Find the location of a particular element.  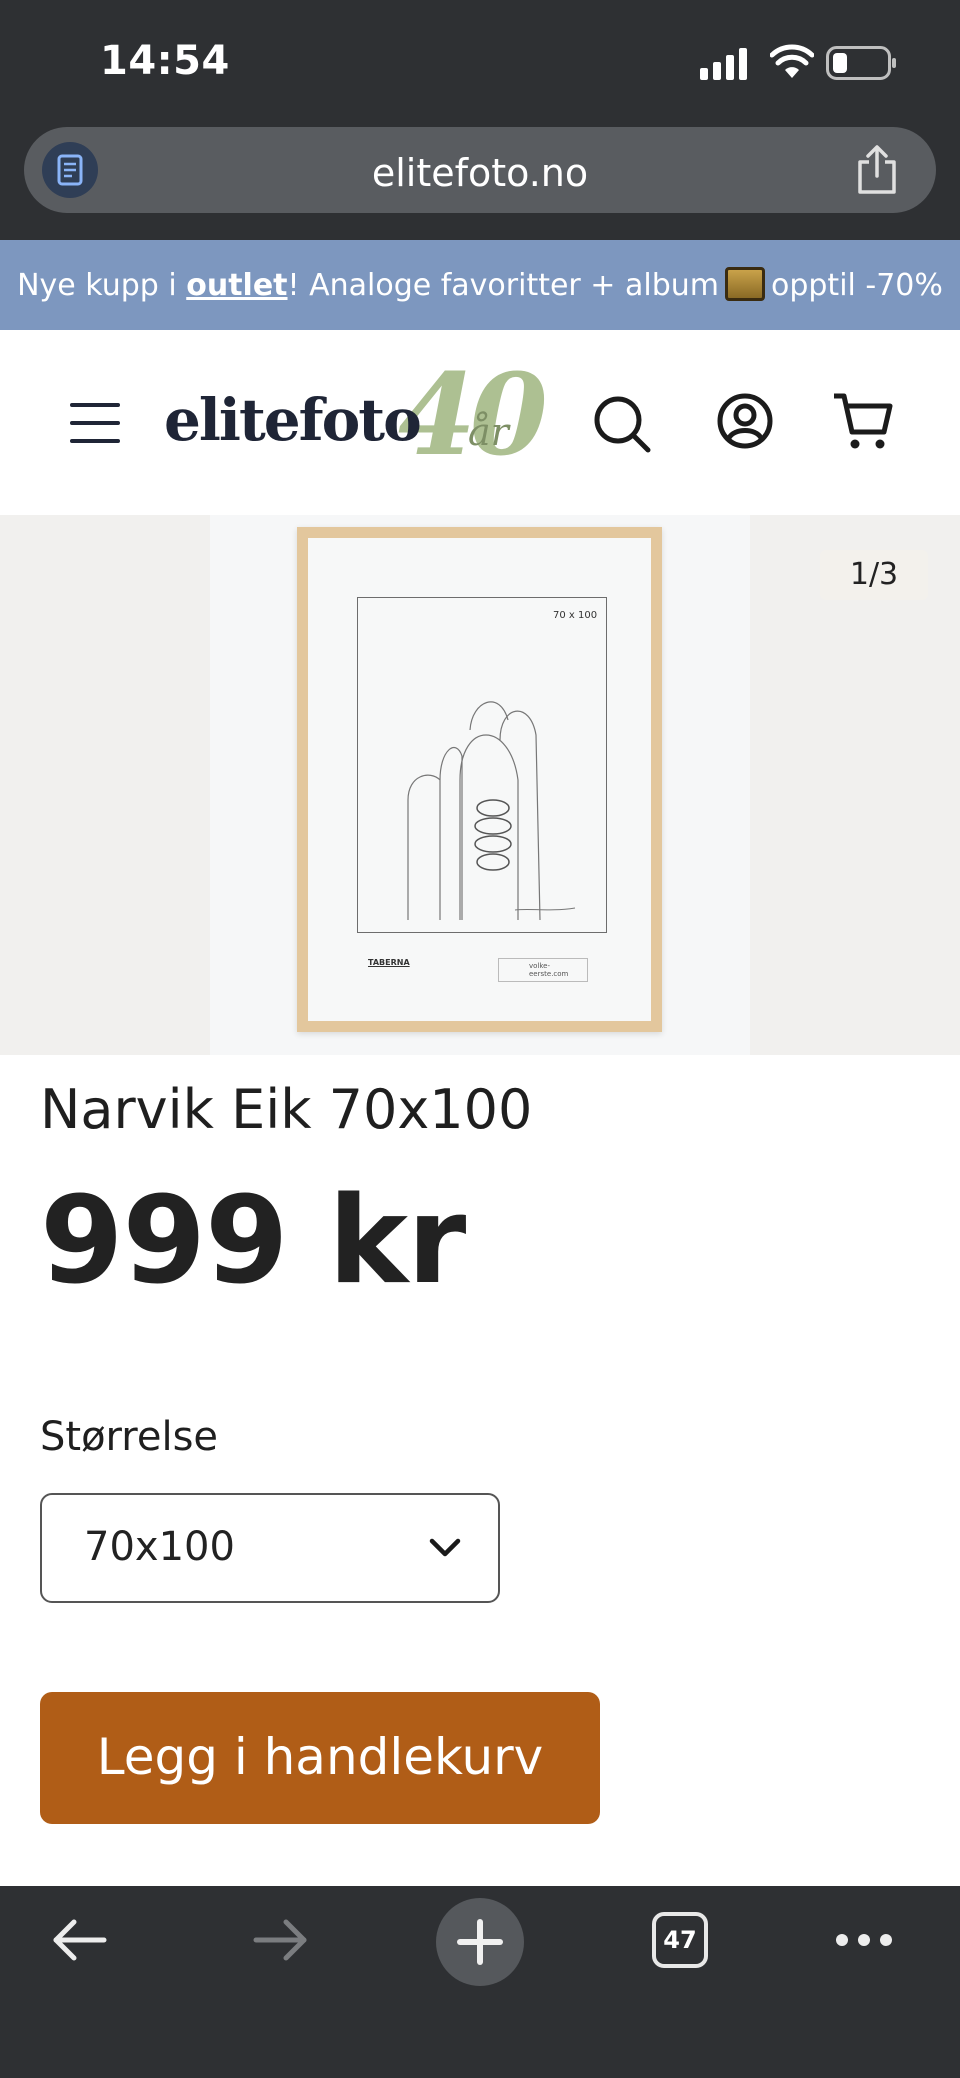

new-tab-icon is located at coordinates (480, 1942).